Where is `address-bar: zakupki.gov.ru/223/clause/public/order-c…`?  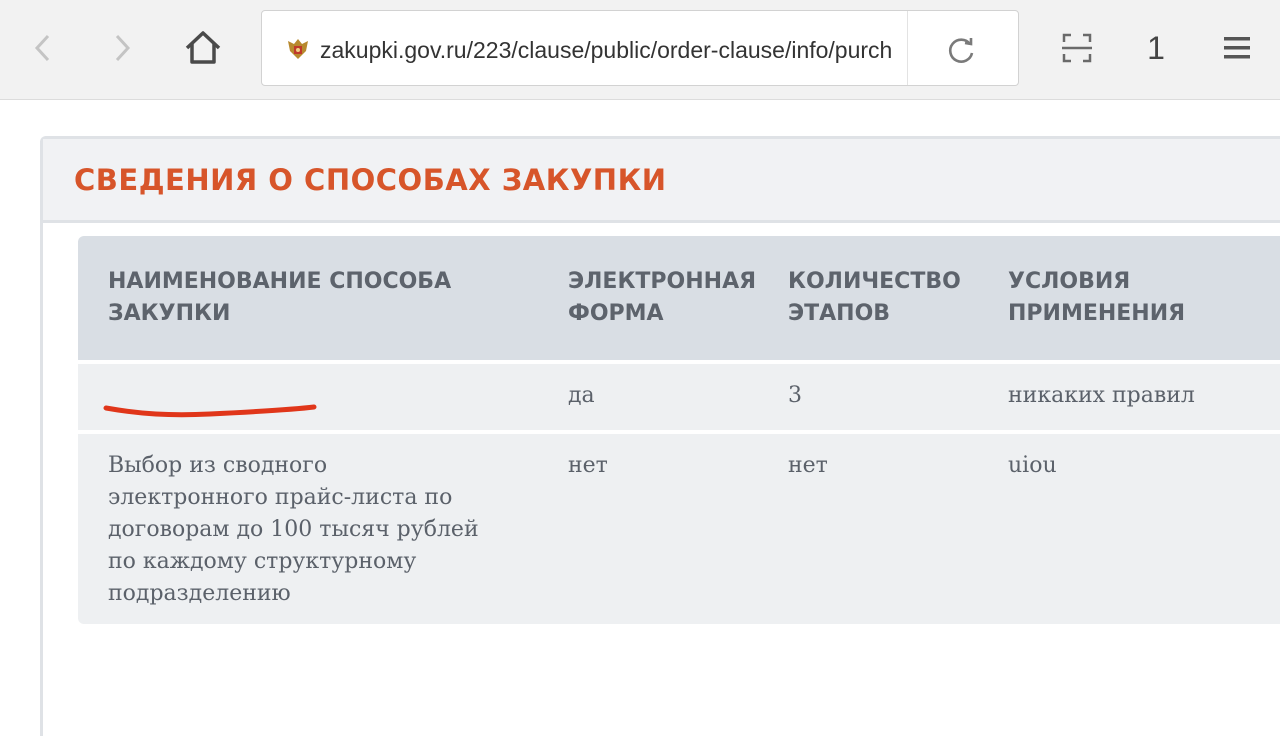
address-bar: zakupki.gov.ru/223/clause/public/order-c… is located at coordinates (640, 48).